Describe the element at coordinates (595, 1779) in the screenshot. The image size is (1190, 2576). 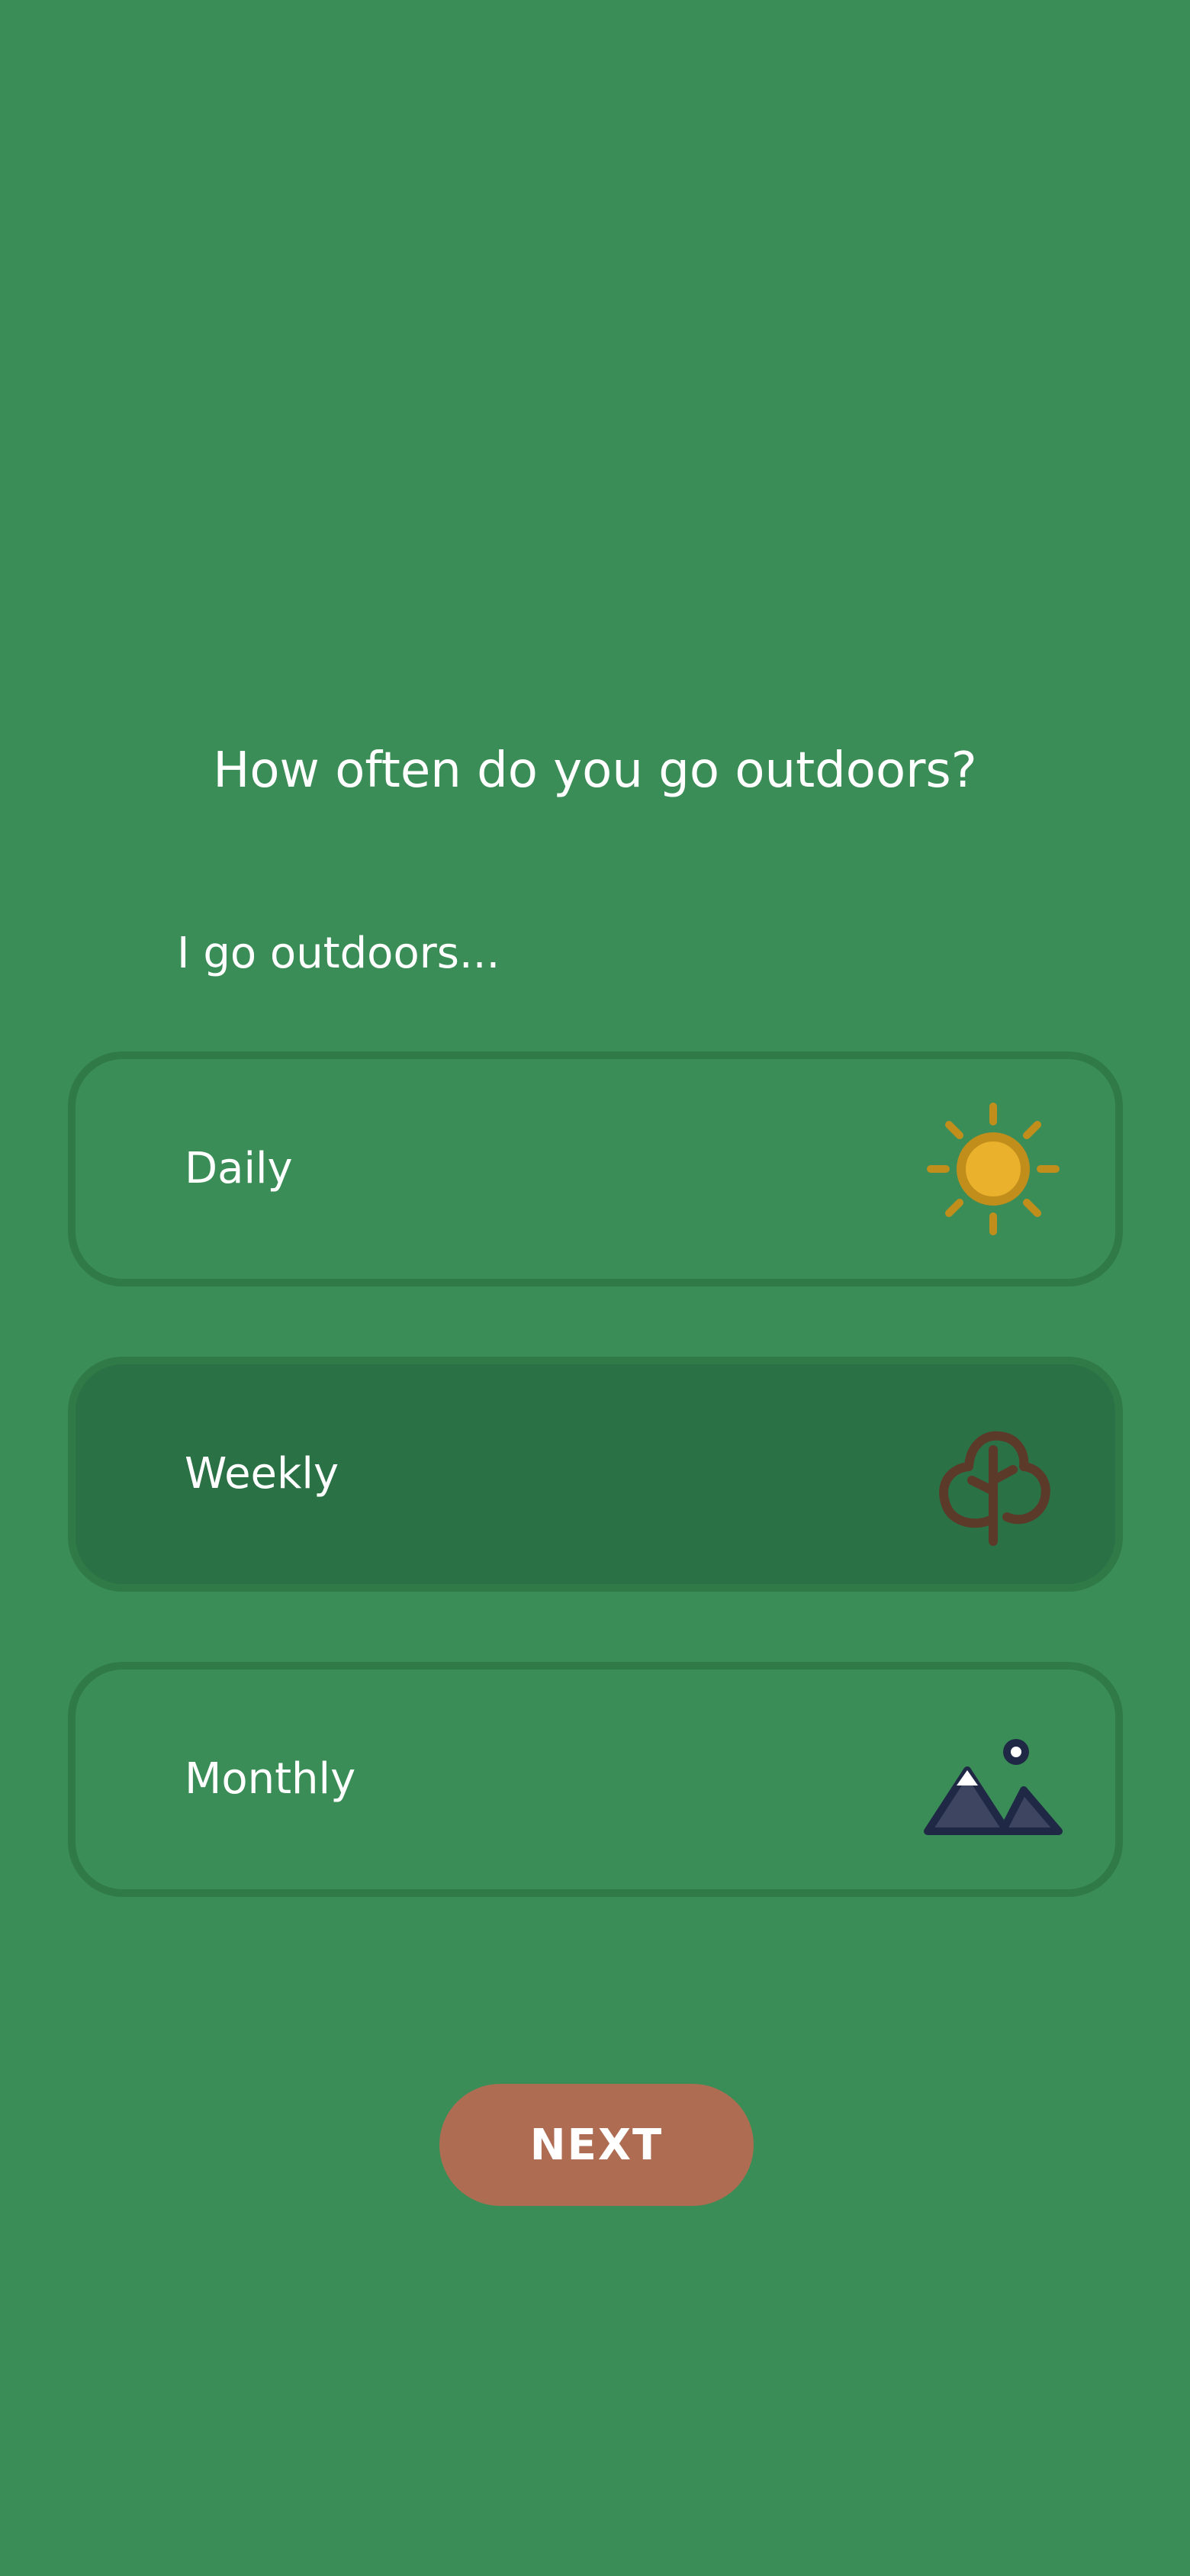
I see `option-monthly: Monthly` at that location.